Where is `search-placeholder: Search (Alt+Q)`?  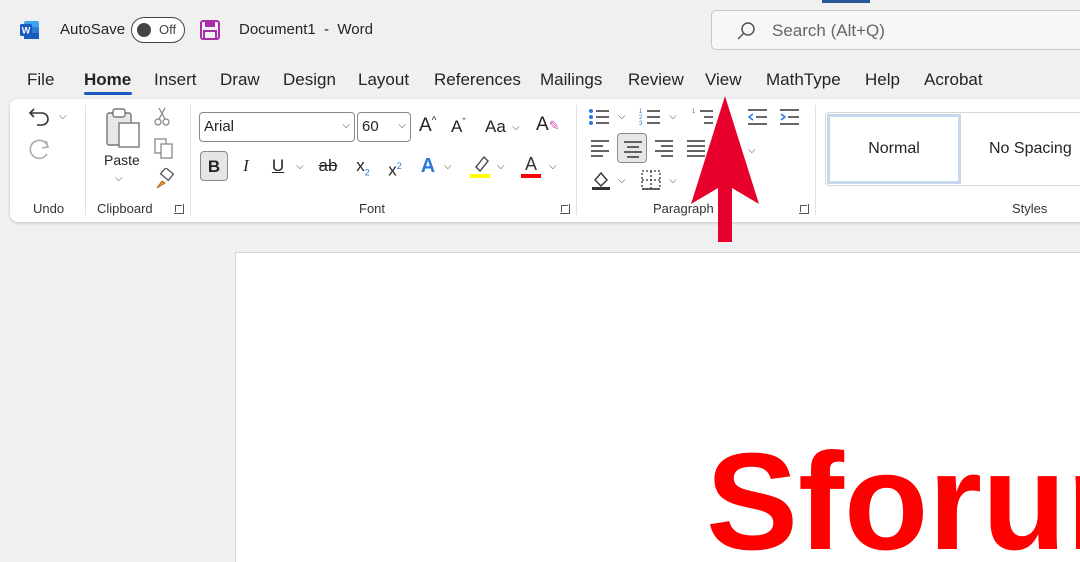
search-placeholder: Search (Alt+Q) is located at coordinates (828, 30).